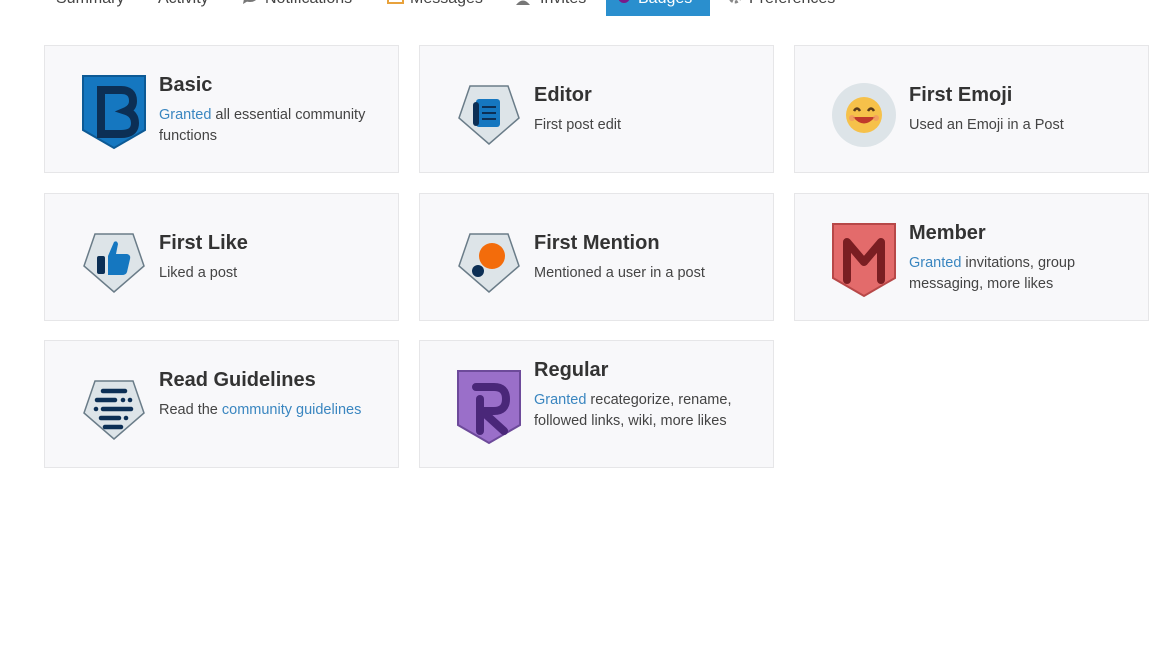 Image resolution: width=1169 pixels, height=648 pixels. I want to click on tab-invites: Invites, so click(551, 8).